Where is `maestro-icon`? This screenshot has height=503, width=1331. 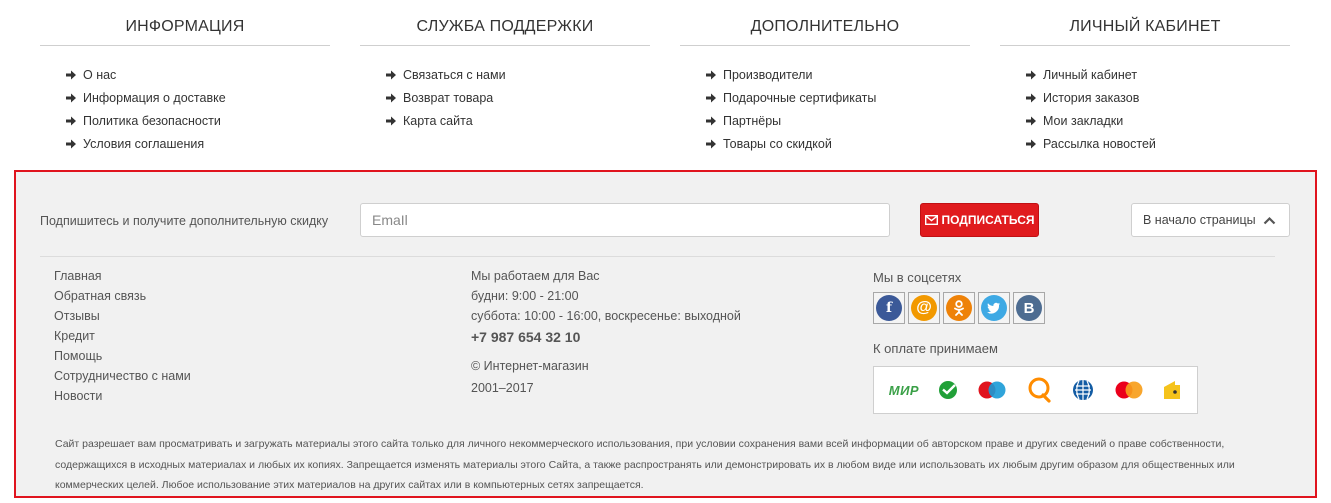
maestro-icon is located at coordinates (992, 390).